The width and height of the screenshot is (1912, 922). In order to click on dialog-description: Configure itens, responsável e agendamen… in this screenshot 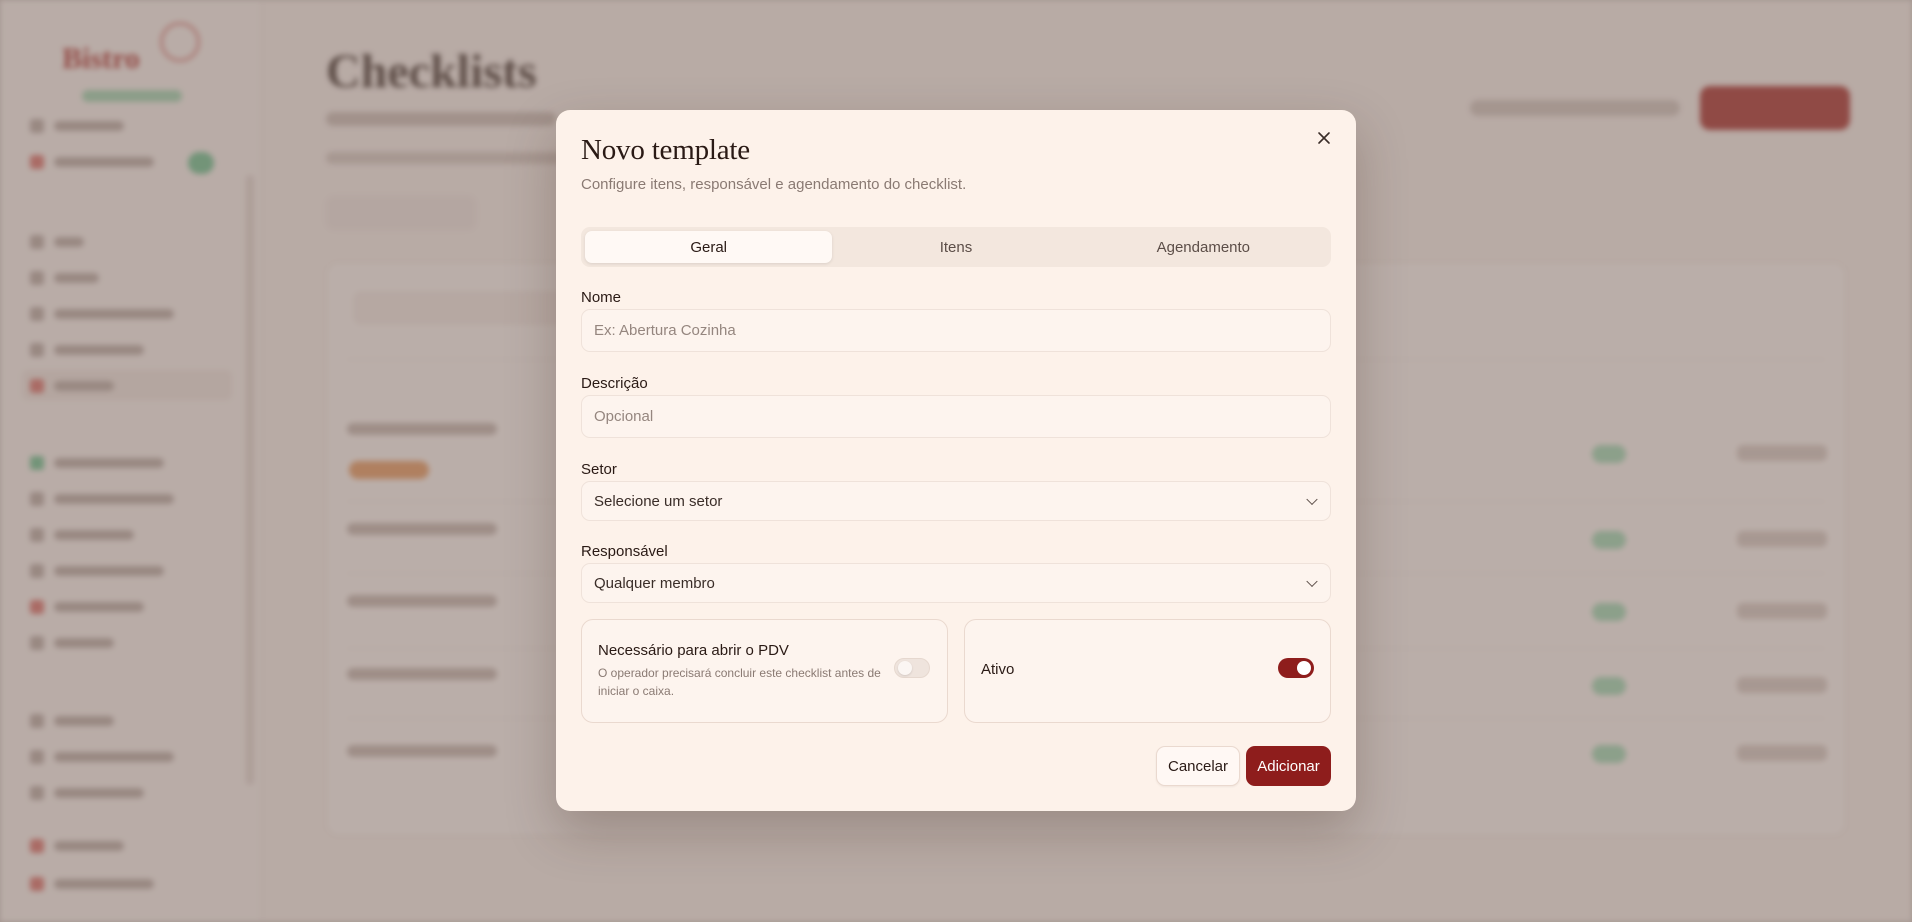, I will do `click(774, 184)`.